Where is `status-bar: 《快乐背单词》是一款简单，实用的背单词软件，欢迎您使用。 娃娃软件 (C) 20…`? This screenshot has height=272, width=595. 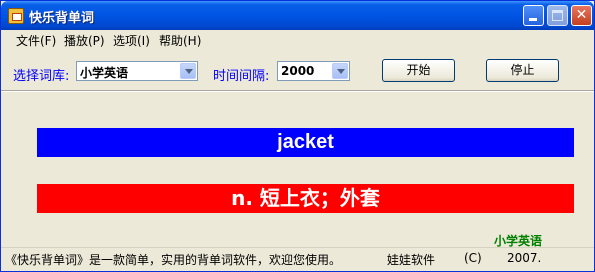 status-bar: 《快乐背单词》是一款简单，实用的背单词软件，欢迎您使用。 娃娃软件 (C) 20… is located at coordinates (297, 259).